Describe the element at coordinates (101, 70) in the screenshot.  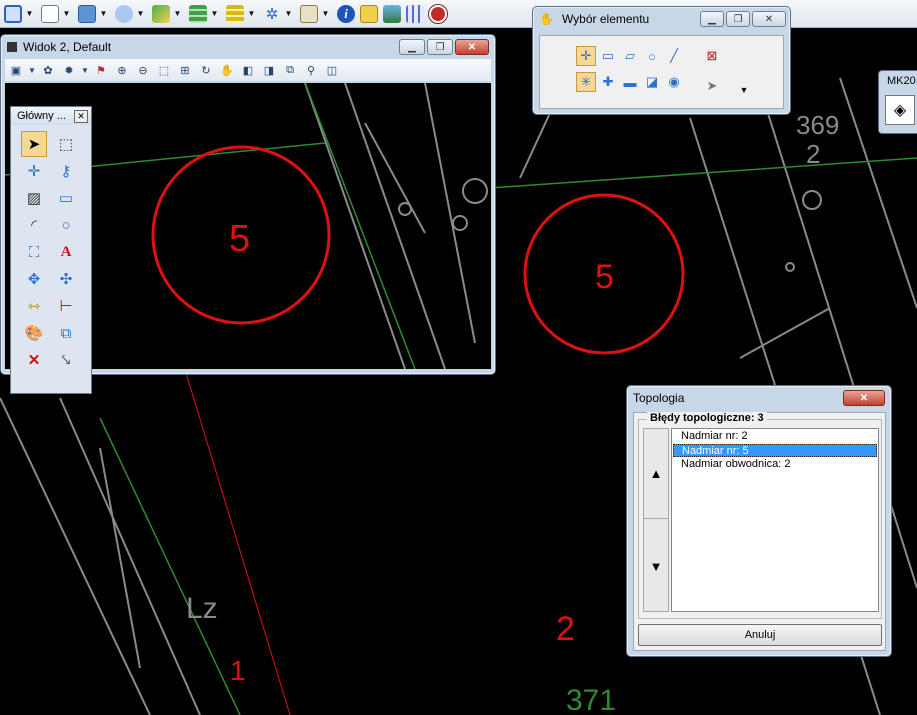
I see `update-view-icon: ⚑` at that location.